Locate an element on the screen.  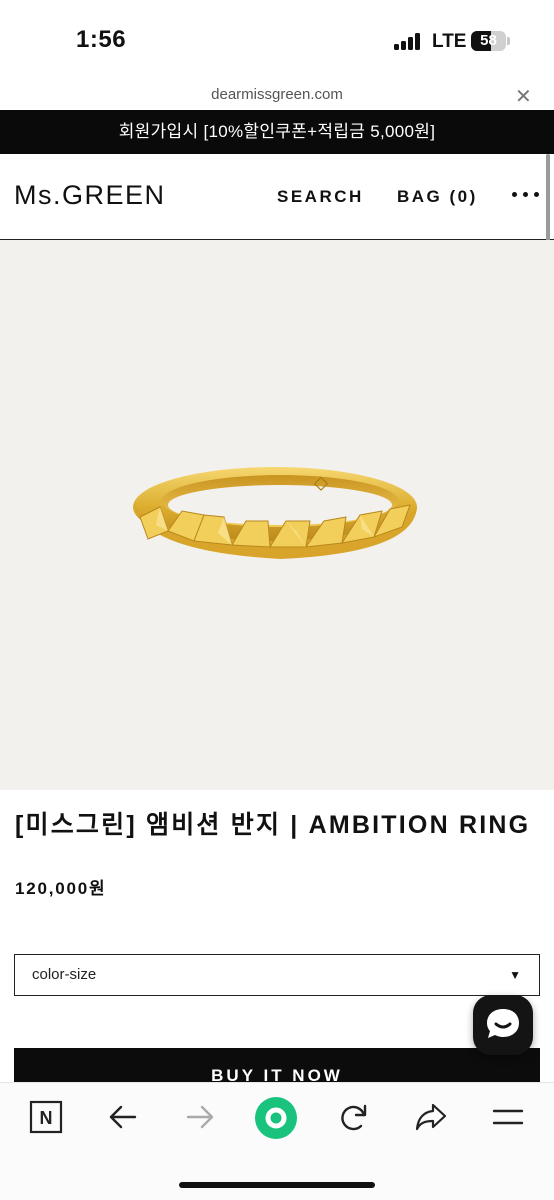
chevron-down-icon: ▼ is located at coordinates (515, 975).